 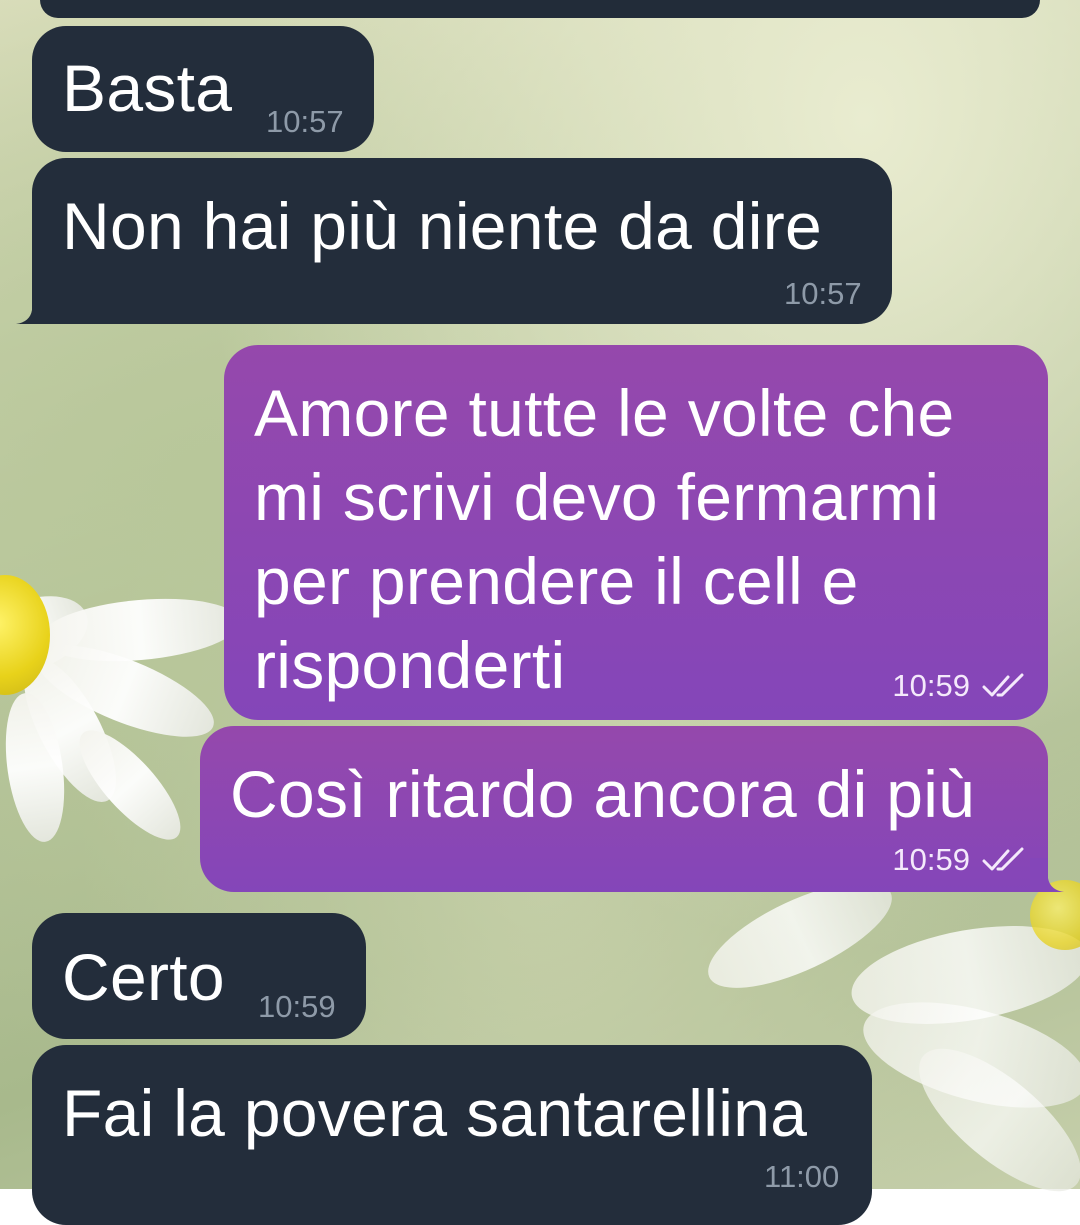 I want to click on message-bubble-incoming: Fai la povera santarellina 11:00, so click(x=452, y=1135).